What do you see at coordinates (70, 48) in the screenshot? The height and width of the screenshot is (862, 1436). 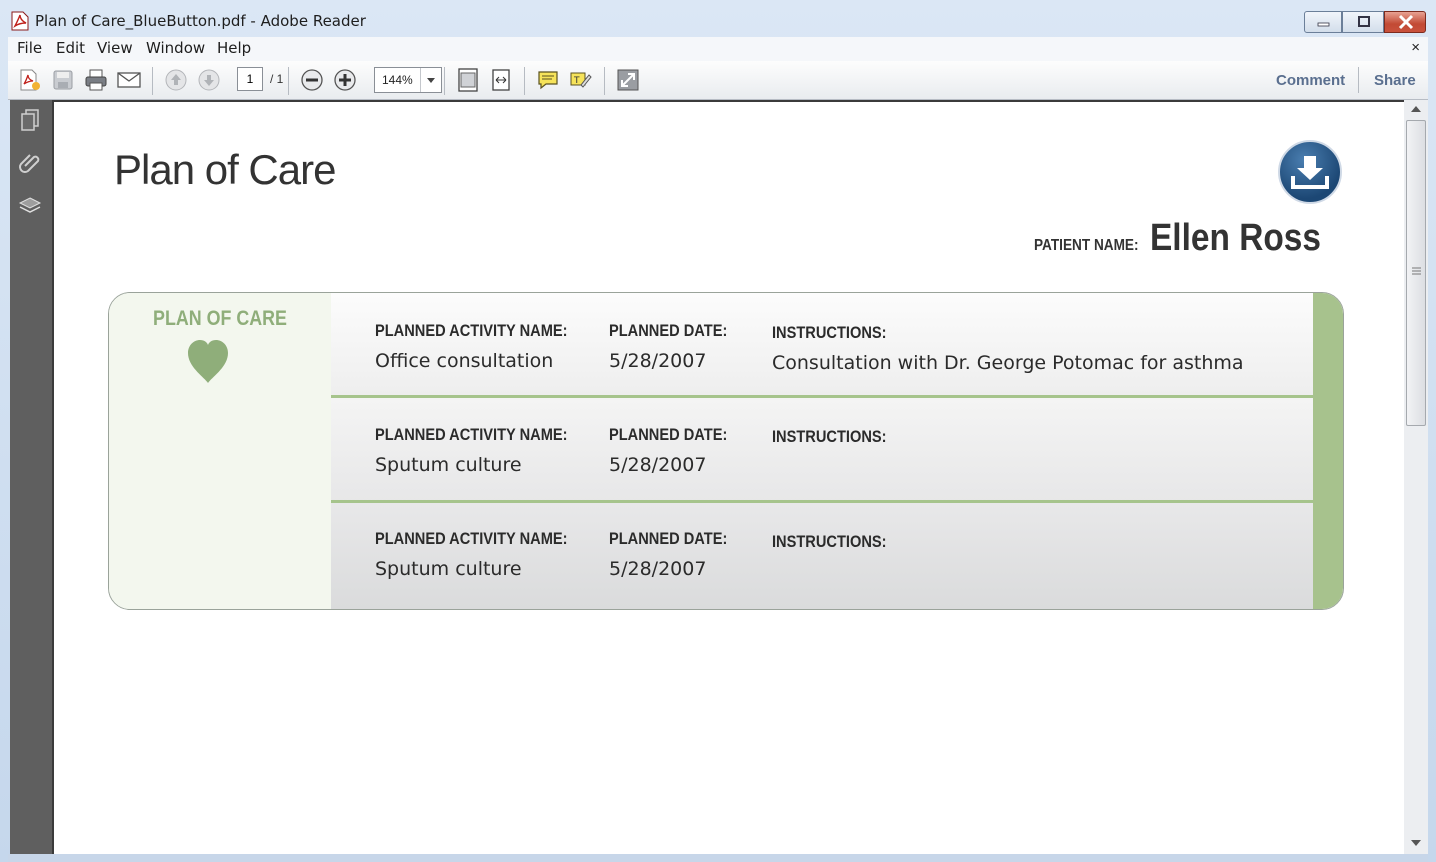 I see `menu-edit: Edit` at bounding box center [70, 48].